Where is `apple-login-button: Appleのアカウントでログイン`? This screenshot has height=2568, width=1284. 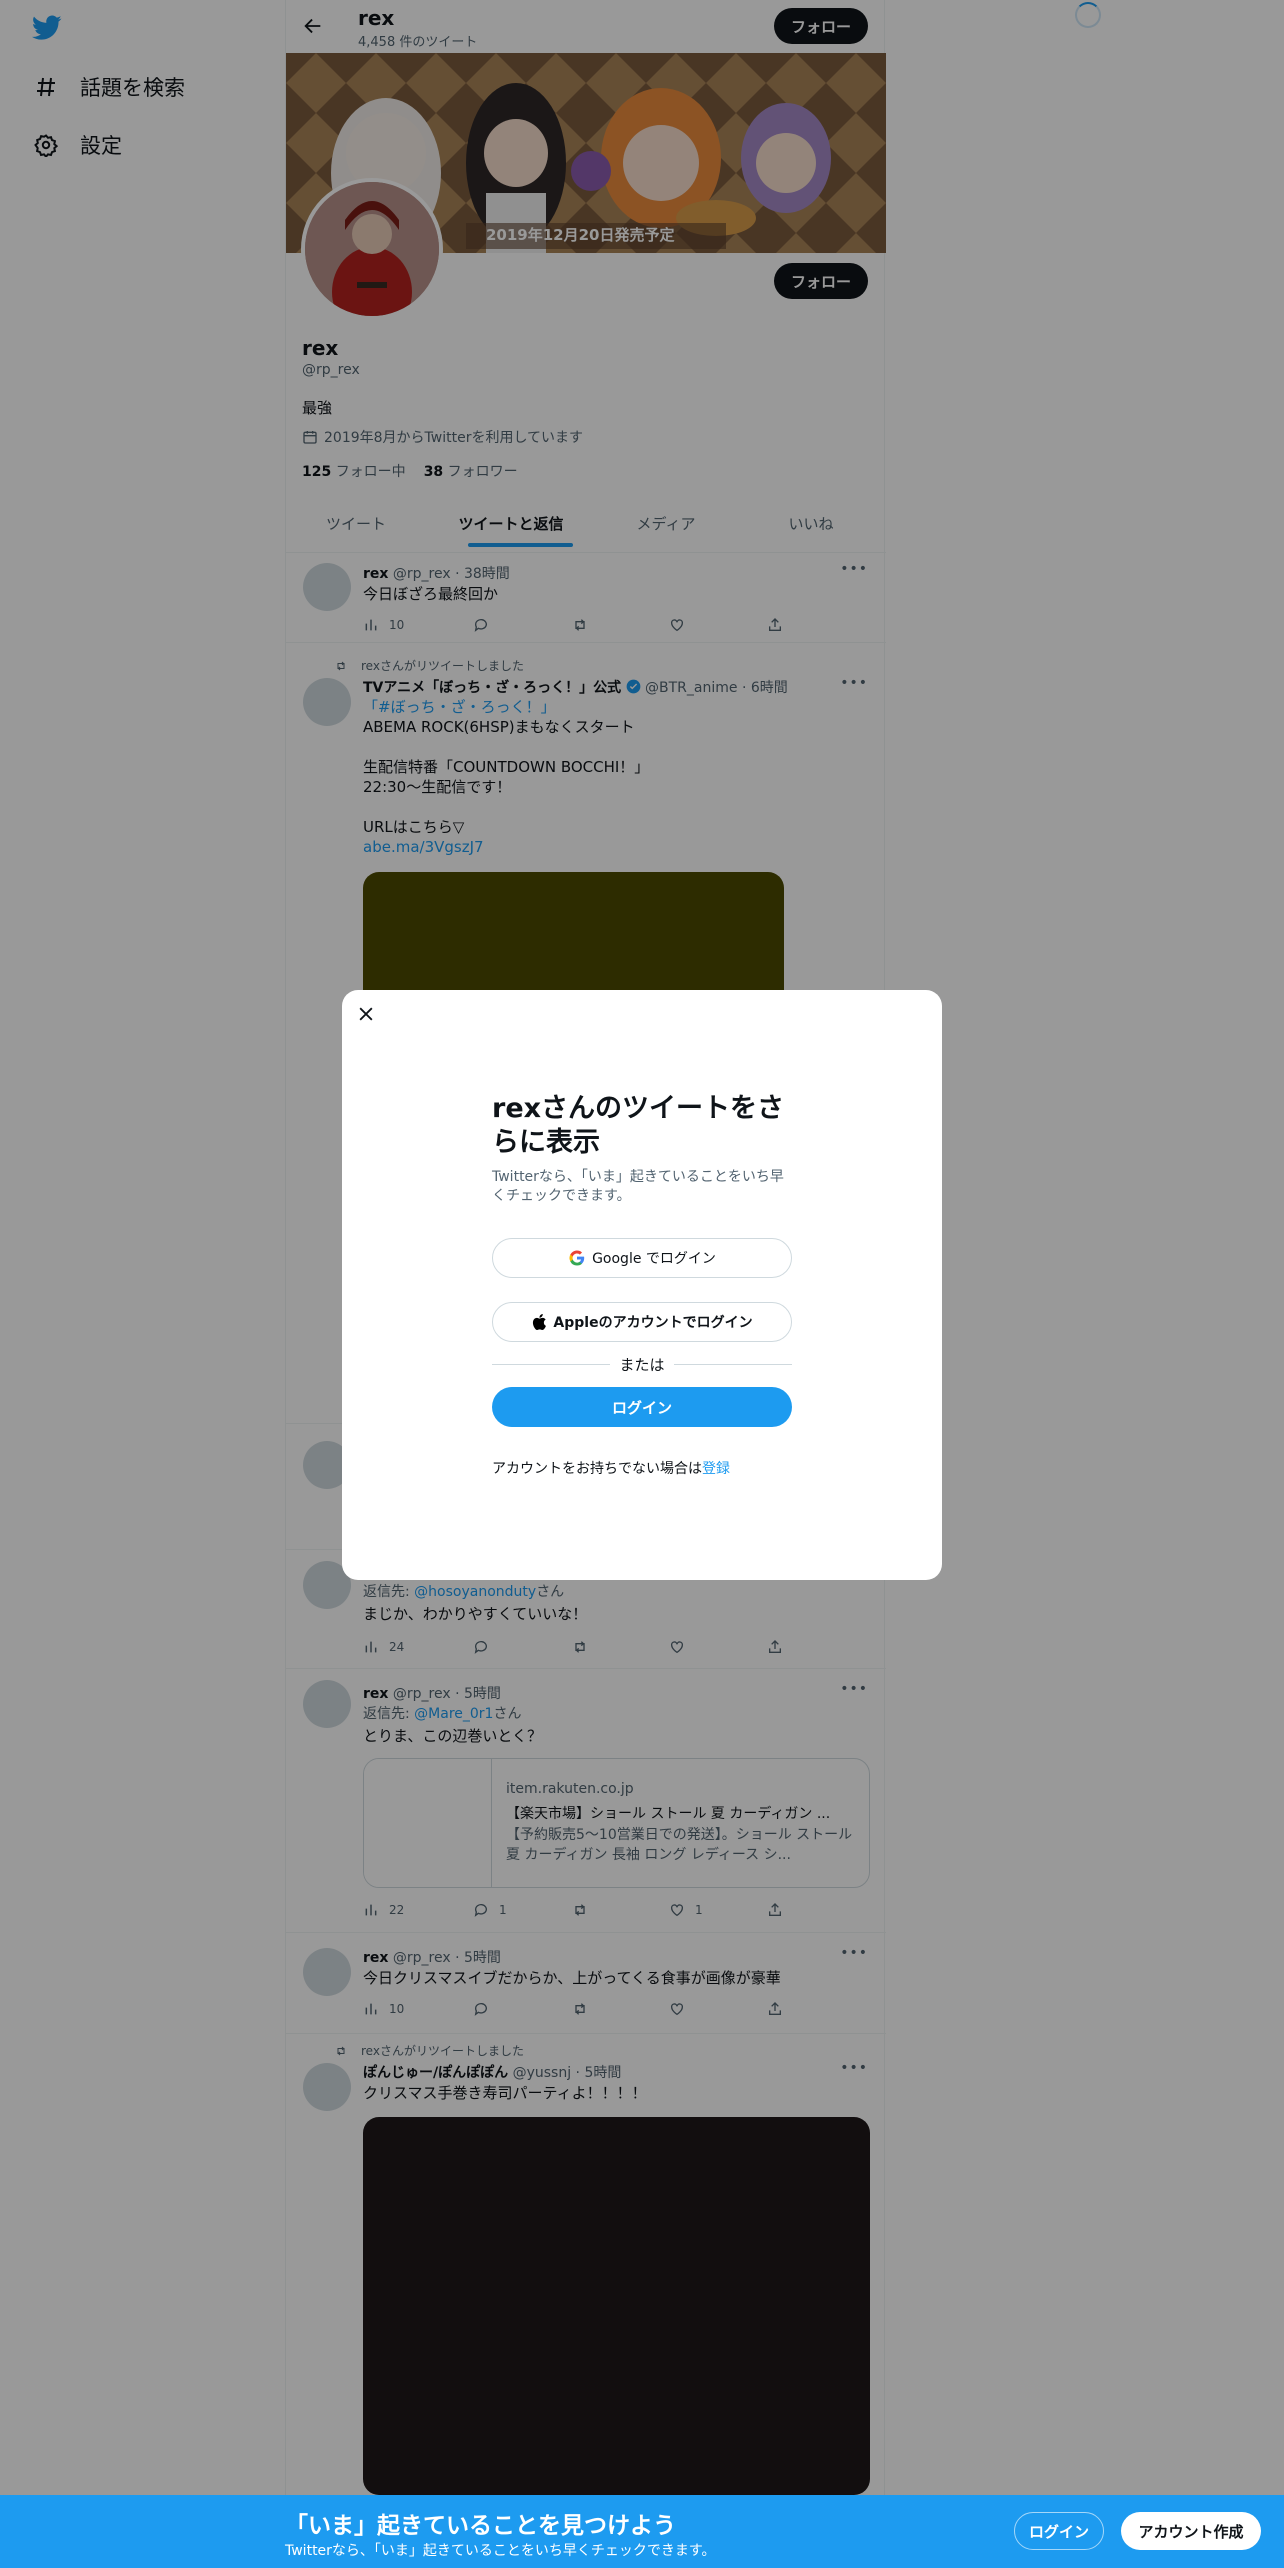 apple-login-button: Appleのアカウントでログイン is located at coordinates (642, 1322).